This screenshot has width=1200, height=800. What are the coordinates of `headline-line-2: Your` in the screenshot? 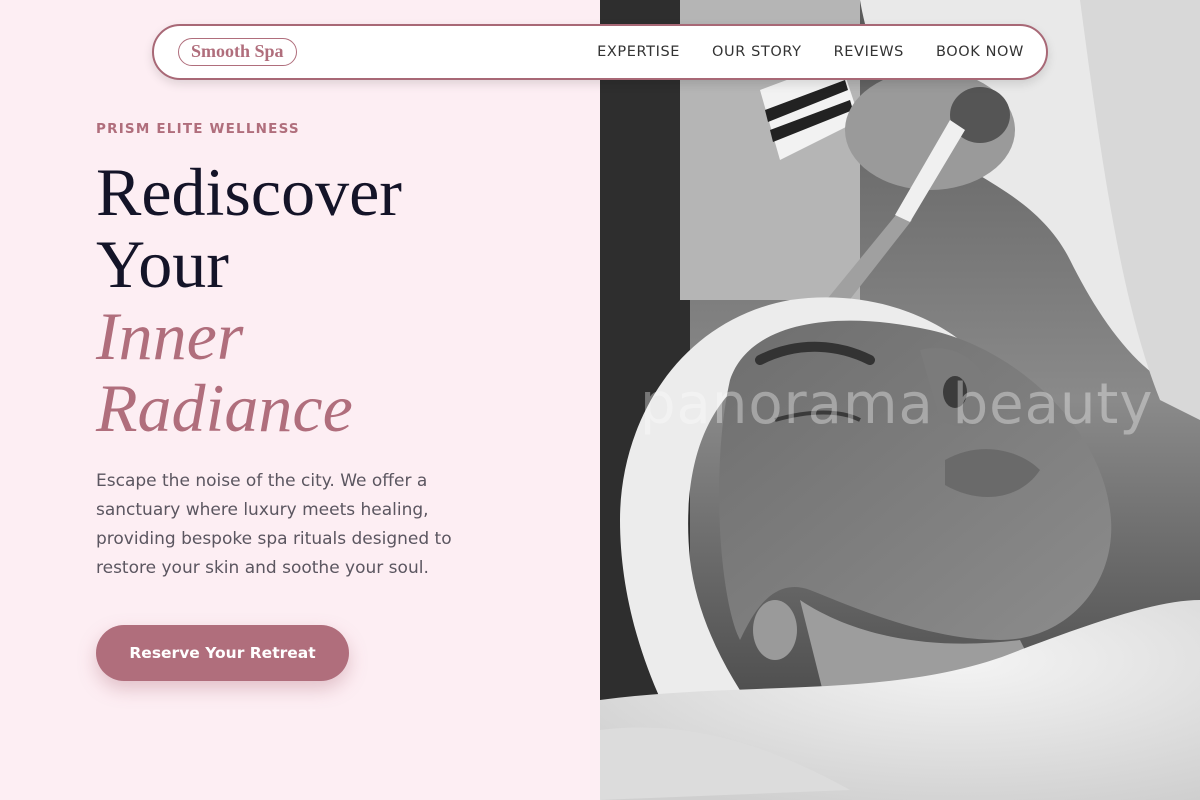 It's located at (162, 264).